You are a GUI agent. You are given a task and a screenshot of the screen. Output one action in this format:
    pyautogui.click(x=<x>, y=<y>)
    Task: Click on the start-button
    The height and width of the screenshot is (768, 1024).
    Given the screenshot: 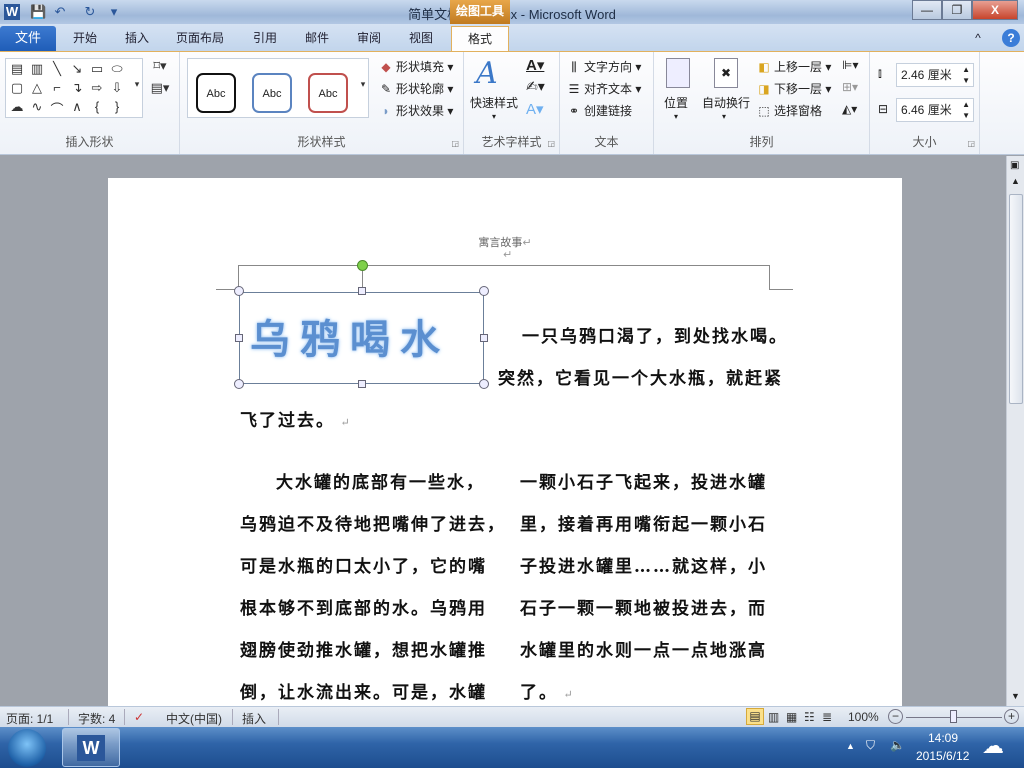 What is the action you would take?
    pyautogui.click(x=27, y=748)
    